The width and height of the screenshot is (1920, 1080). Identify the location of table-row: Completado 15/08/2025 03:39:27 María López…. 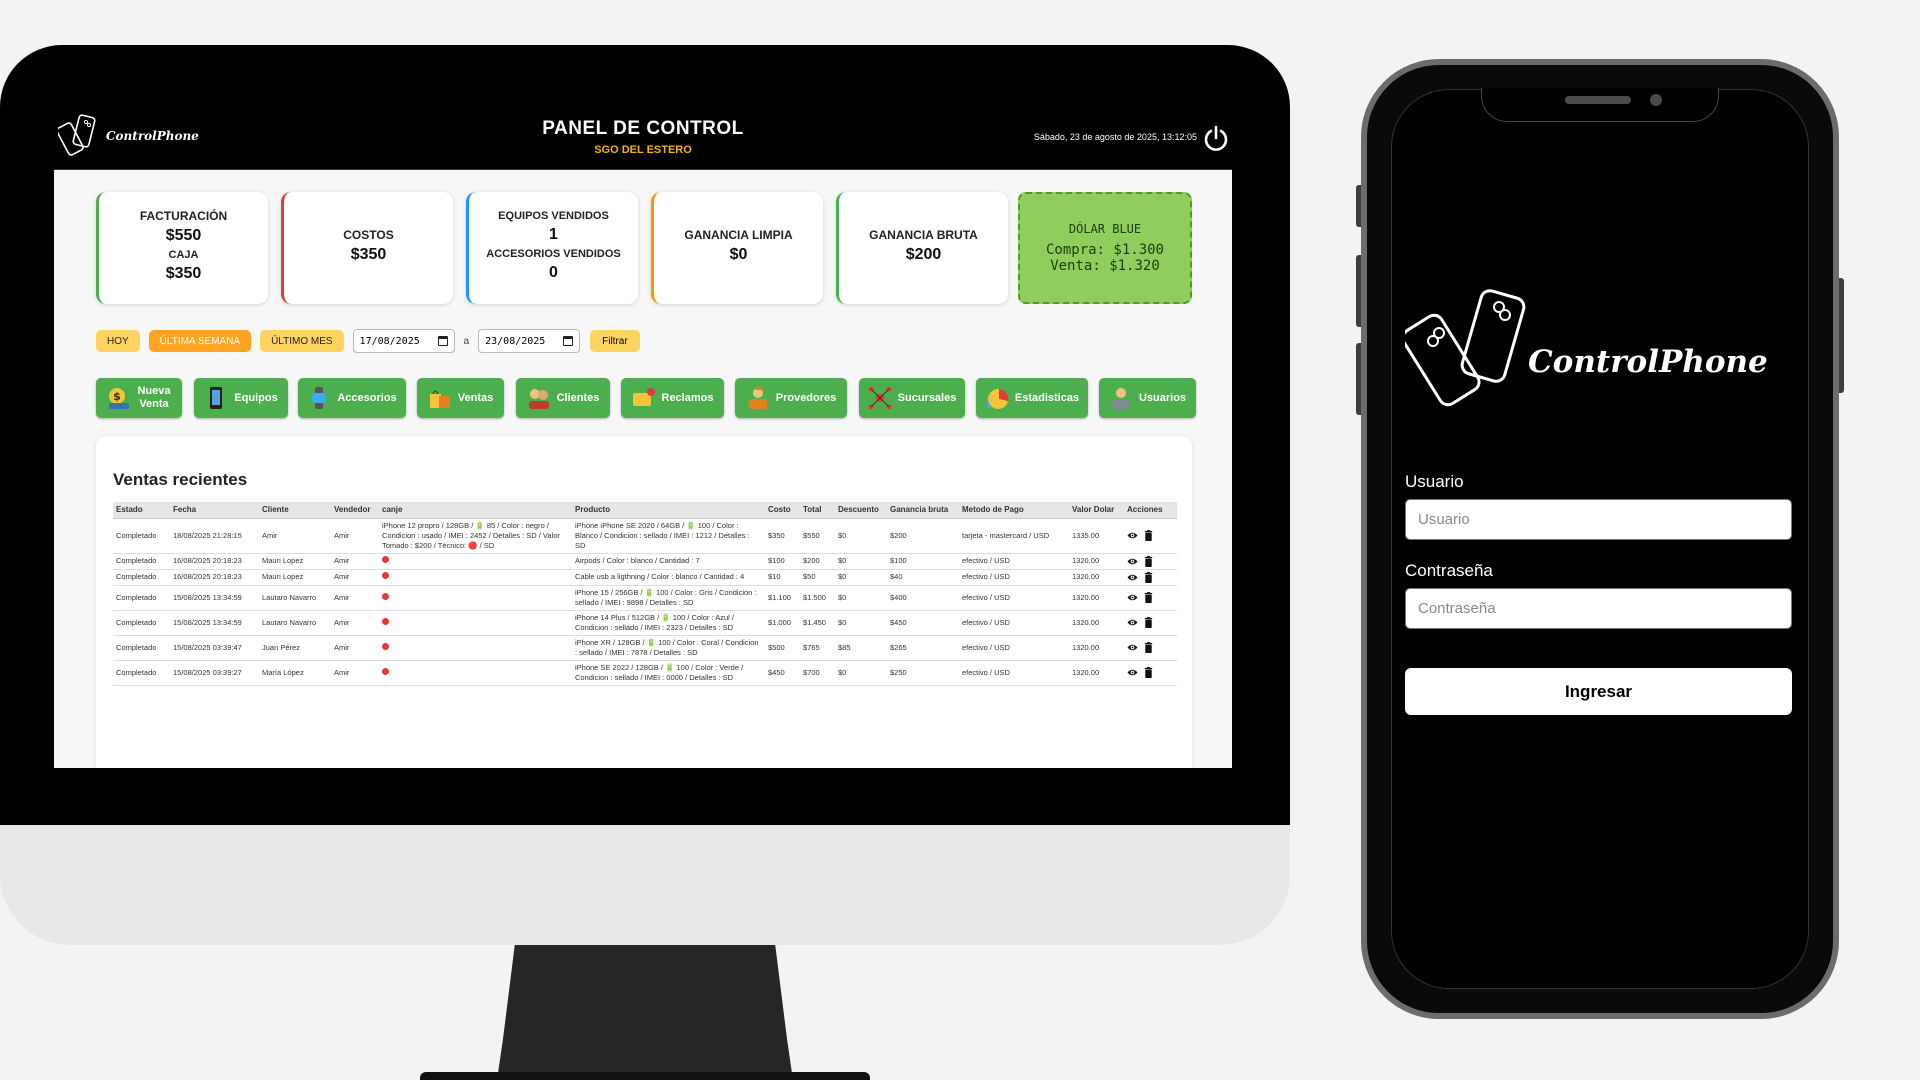
(645, 673).